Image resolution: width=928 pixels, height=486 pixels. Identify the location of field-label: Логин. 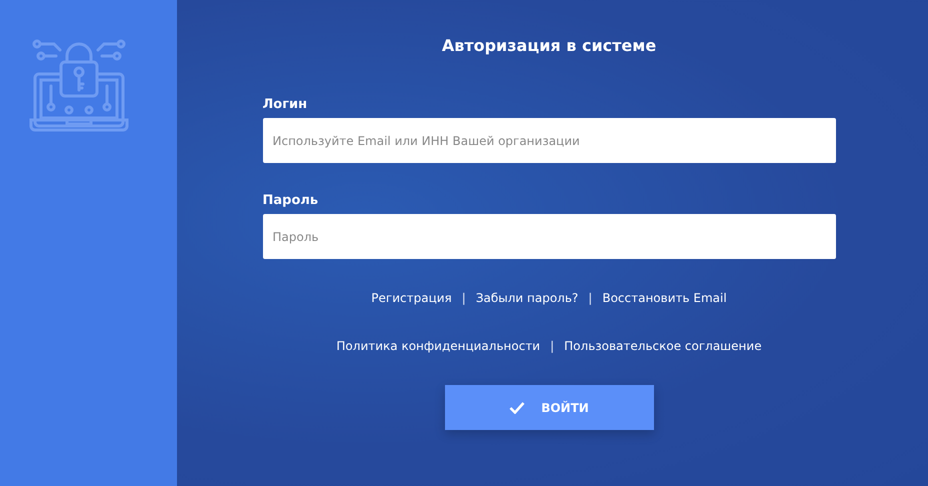
(285, 104).